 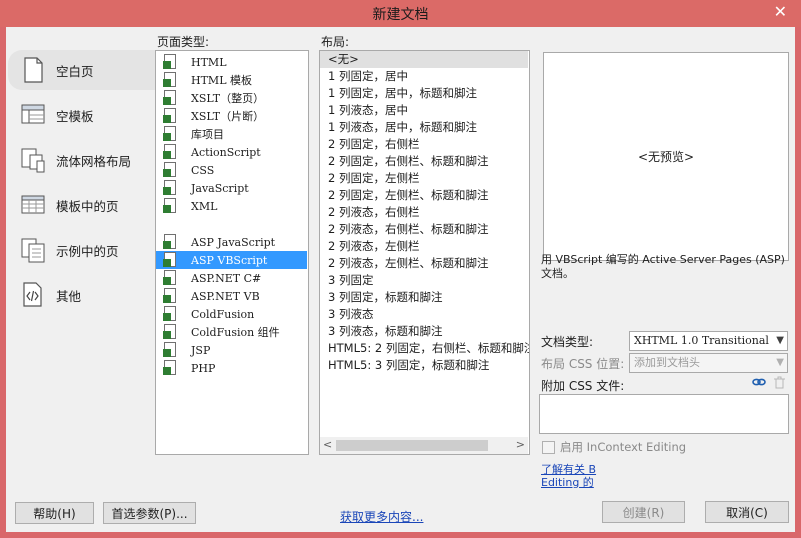 I want to click on category-fluid-grid: 流体网格布局, so click(x=82, y=160).